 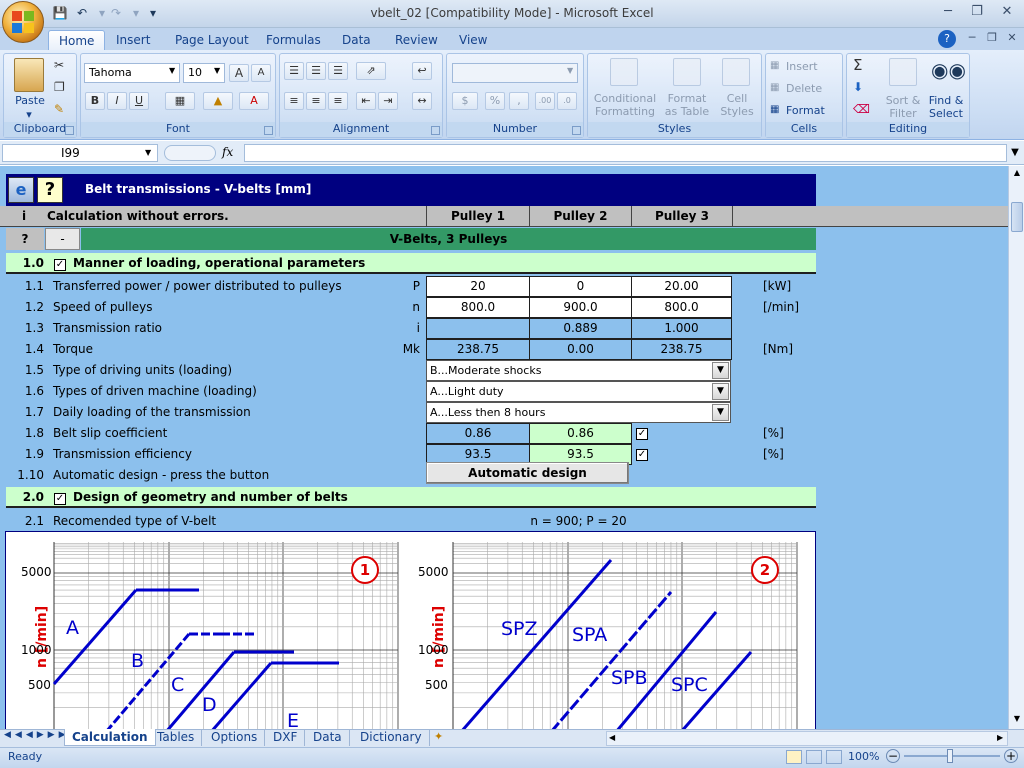 I want to click on zoom-in-icon: +, so click(x=1011, y=756).